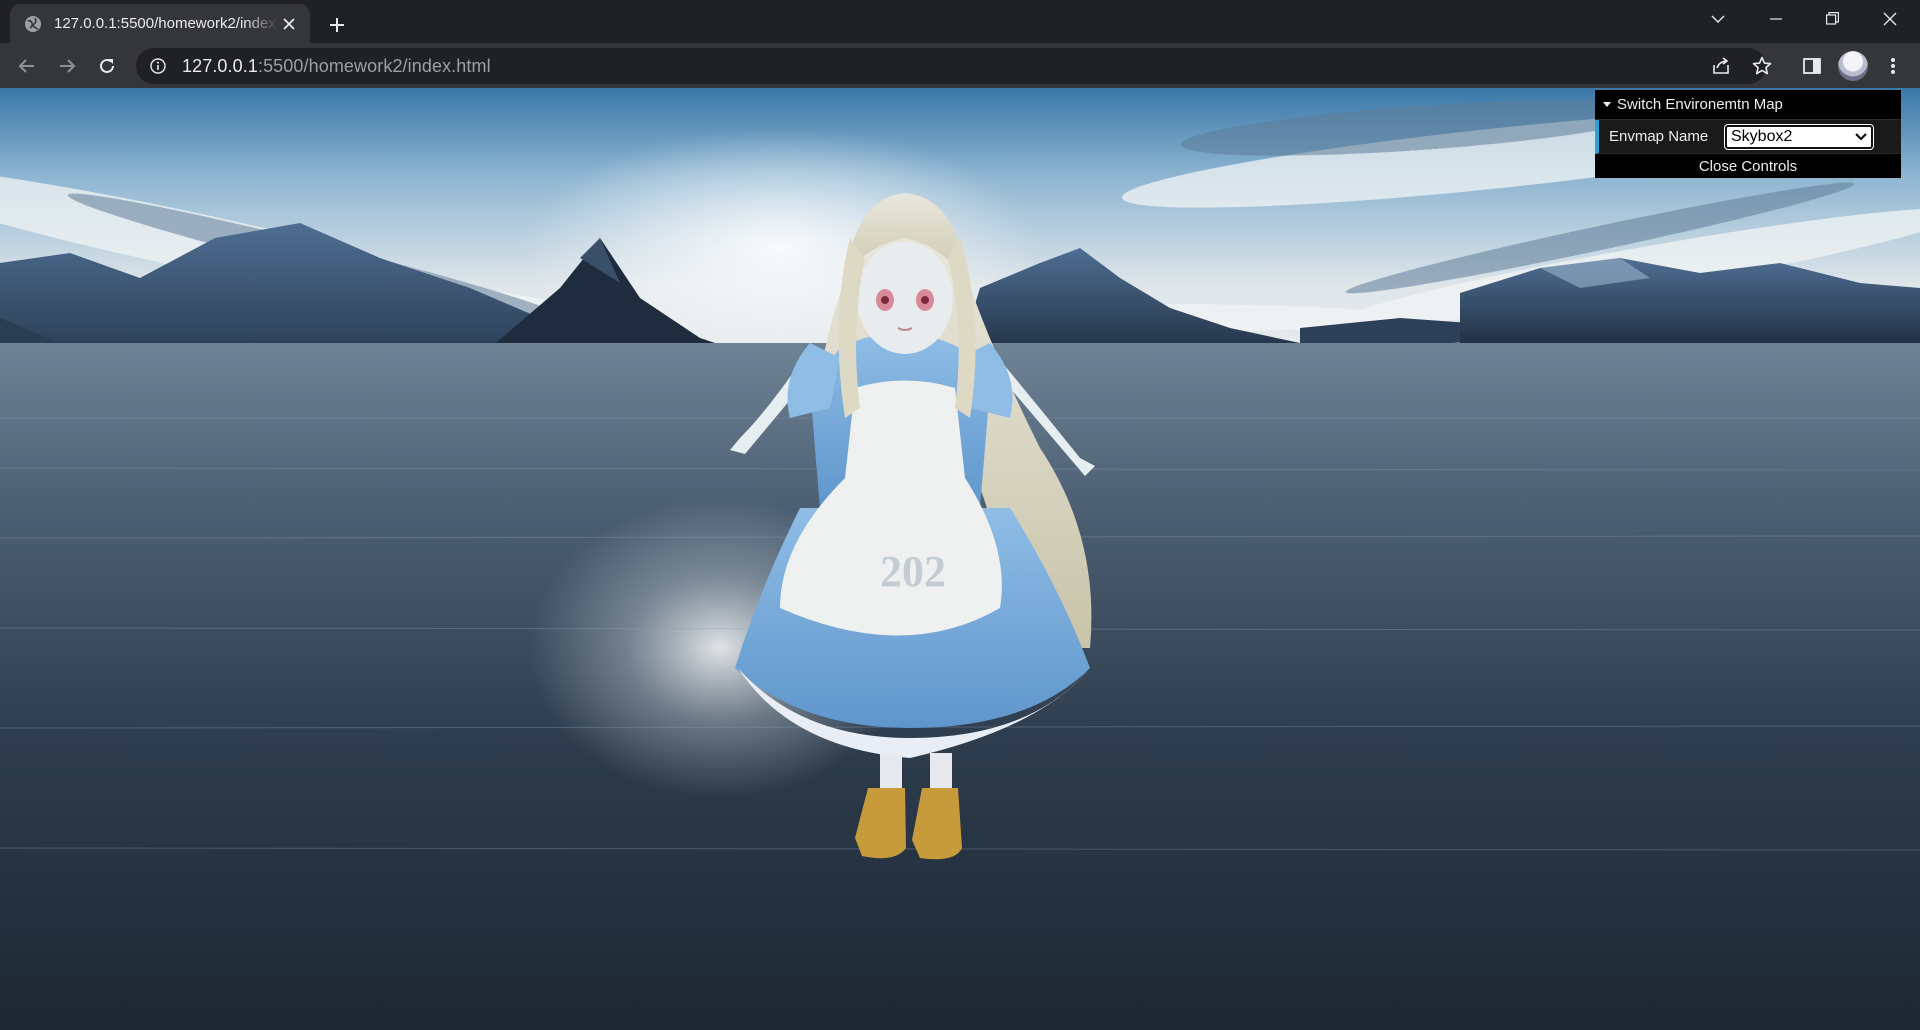 This screenshot has width=1920, height=1030. I want to click on apron-number: 202, so click(913, 571).